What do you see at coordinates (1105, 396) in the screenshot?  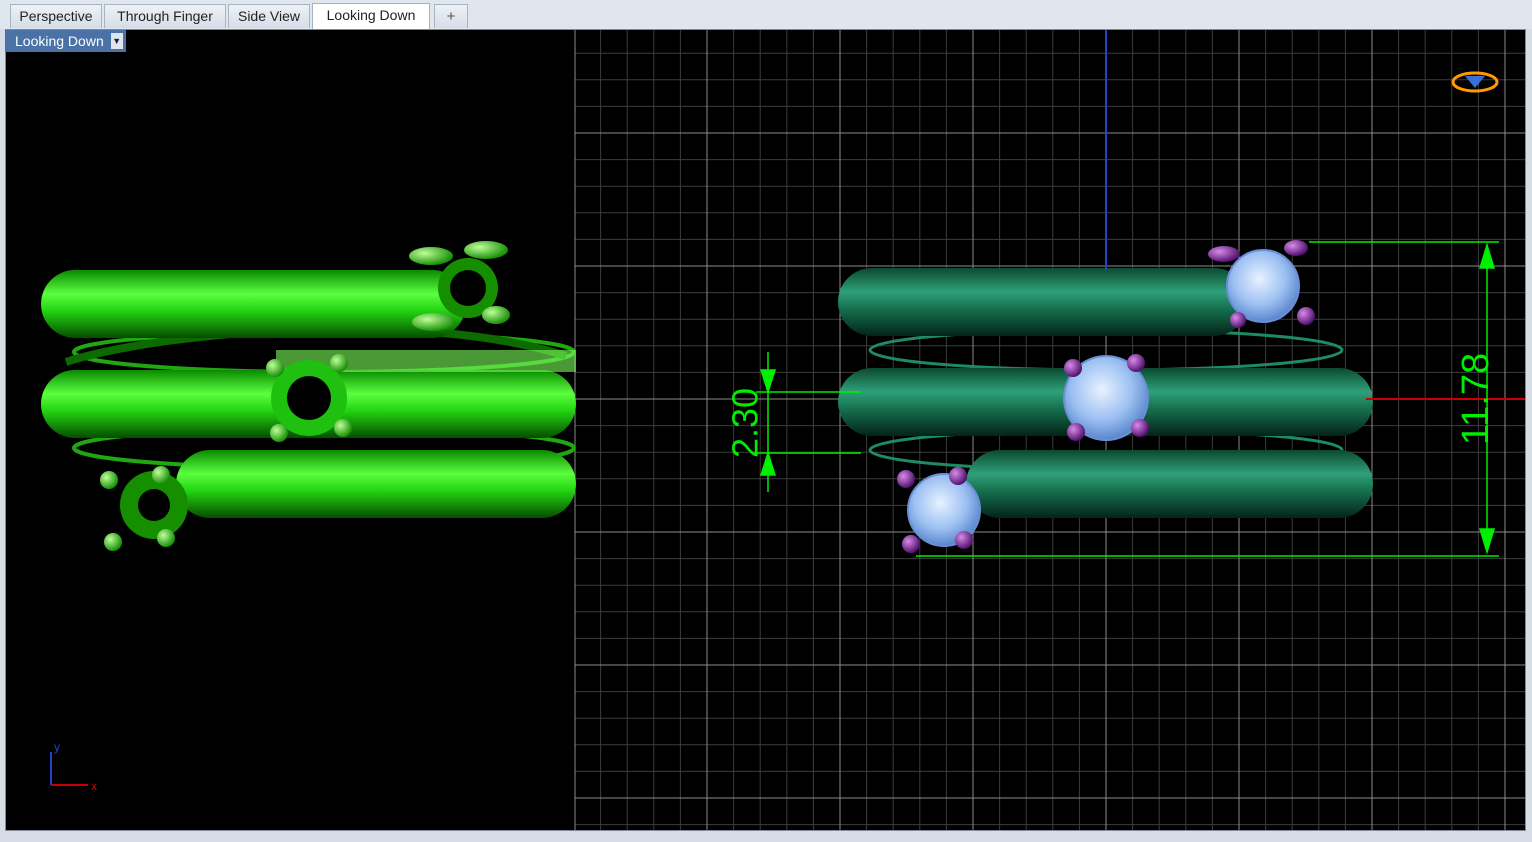 I see `ring-model-right` at bounding box center [1105, 396].